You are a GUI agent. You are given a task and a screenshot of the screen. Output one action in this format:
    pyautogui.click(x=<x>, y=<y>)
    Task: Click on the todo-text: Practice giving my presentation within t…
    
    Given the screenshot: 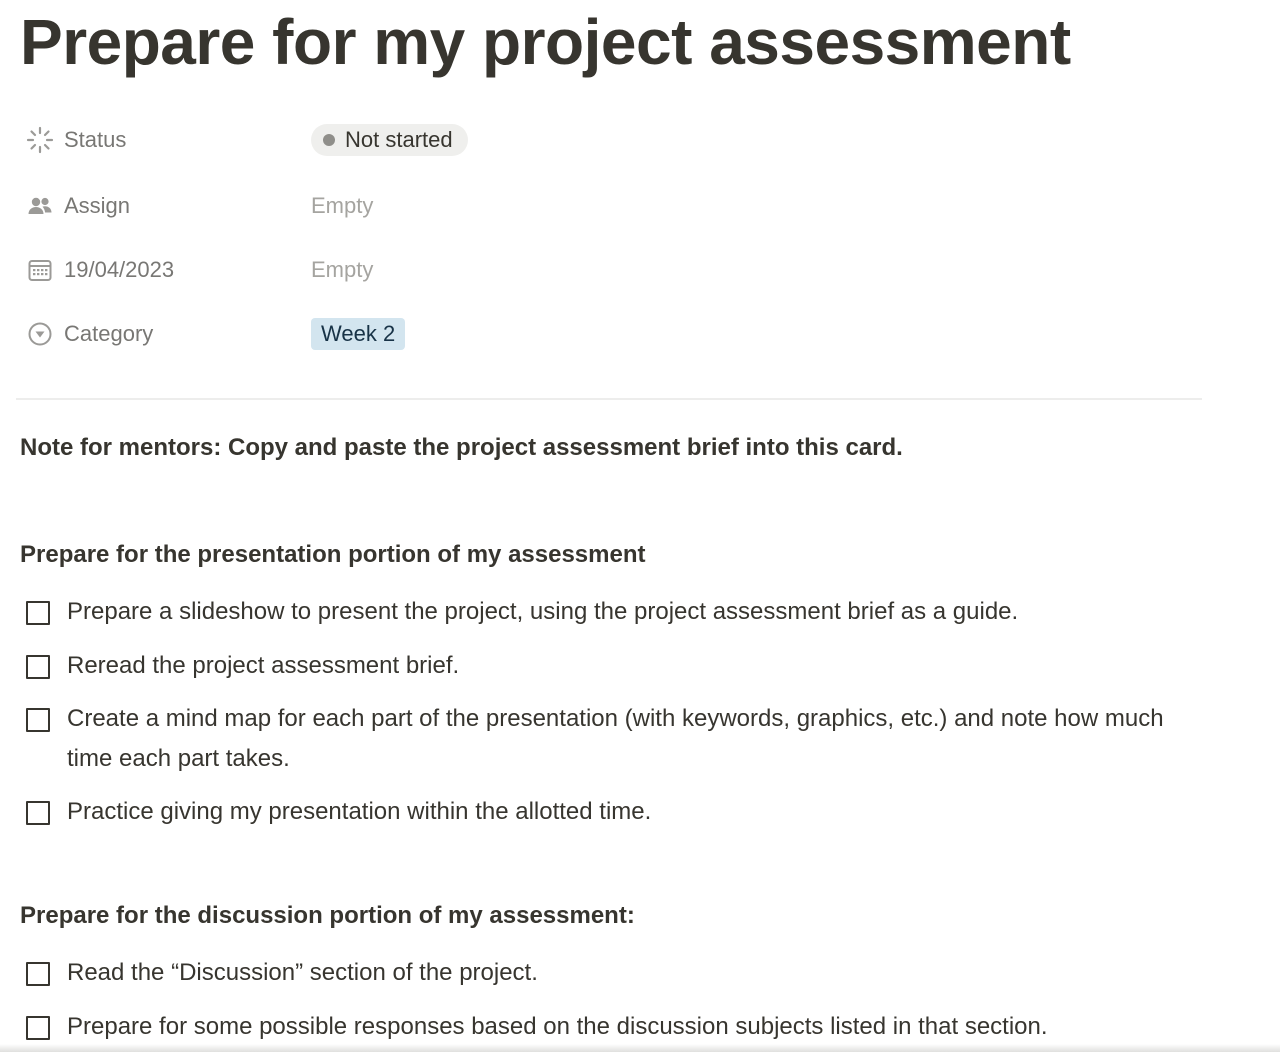 What is the action you would take?
    pyautogui.click(x=359, y=812)
    